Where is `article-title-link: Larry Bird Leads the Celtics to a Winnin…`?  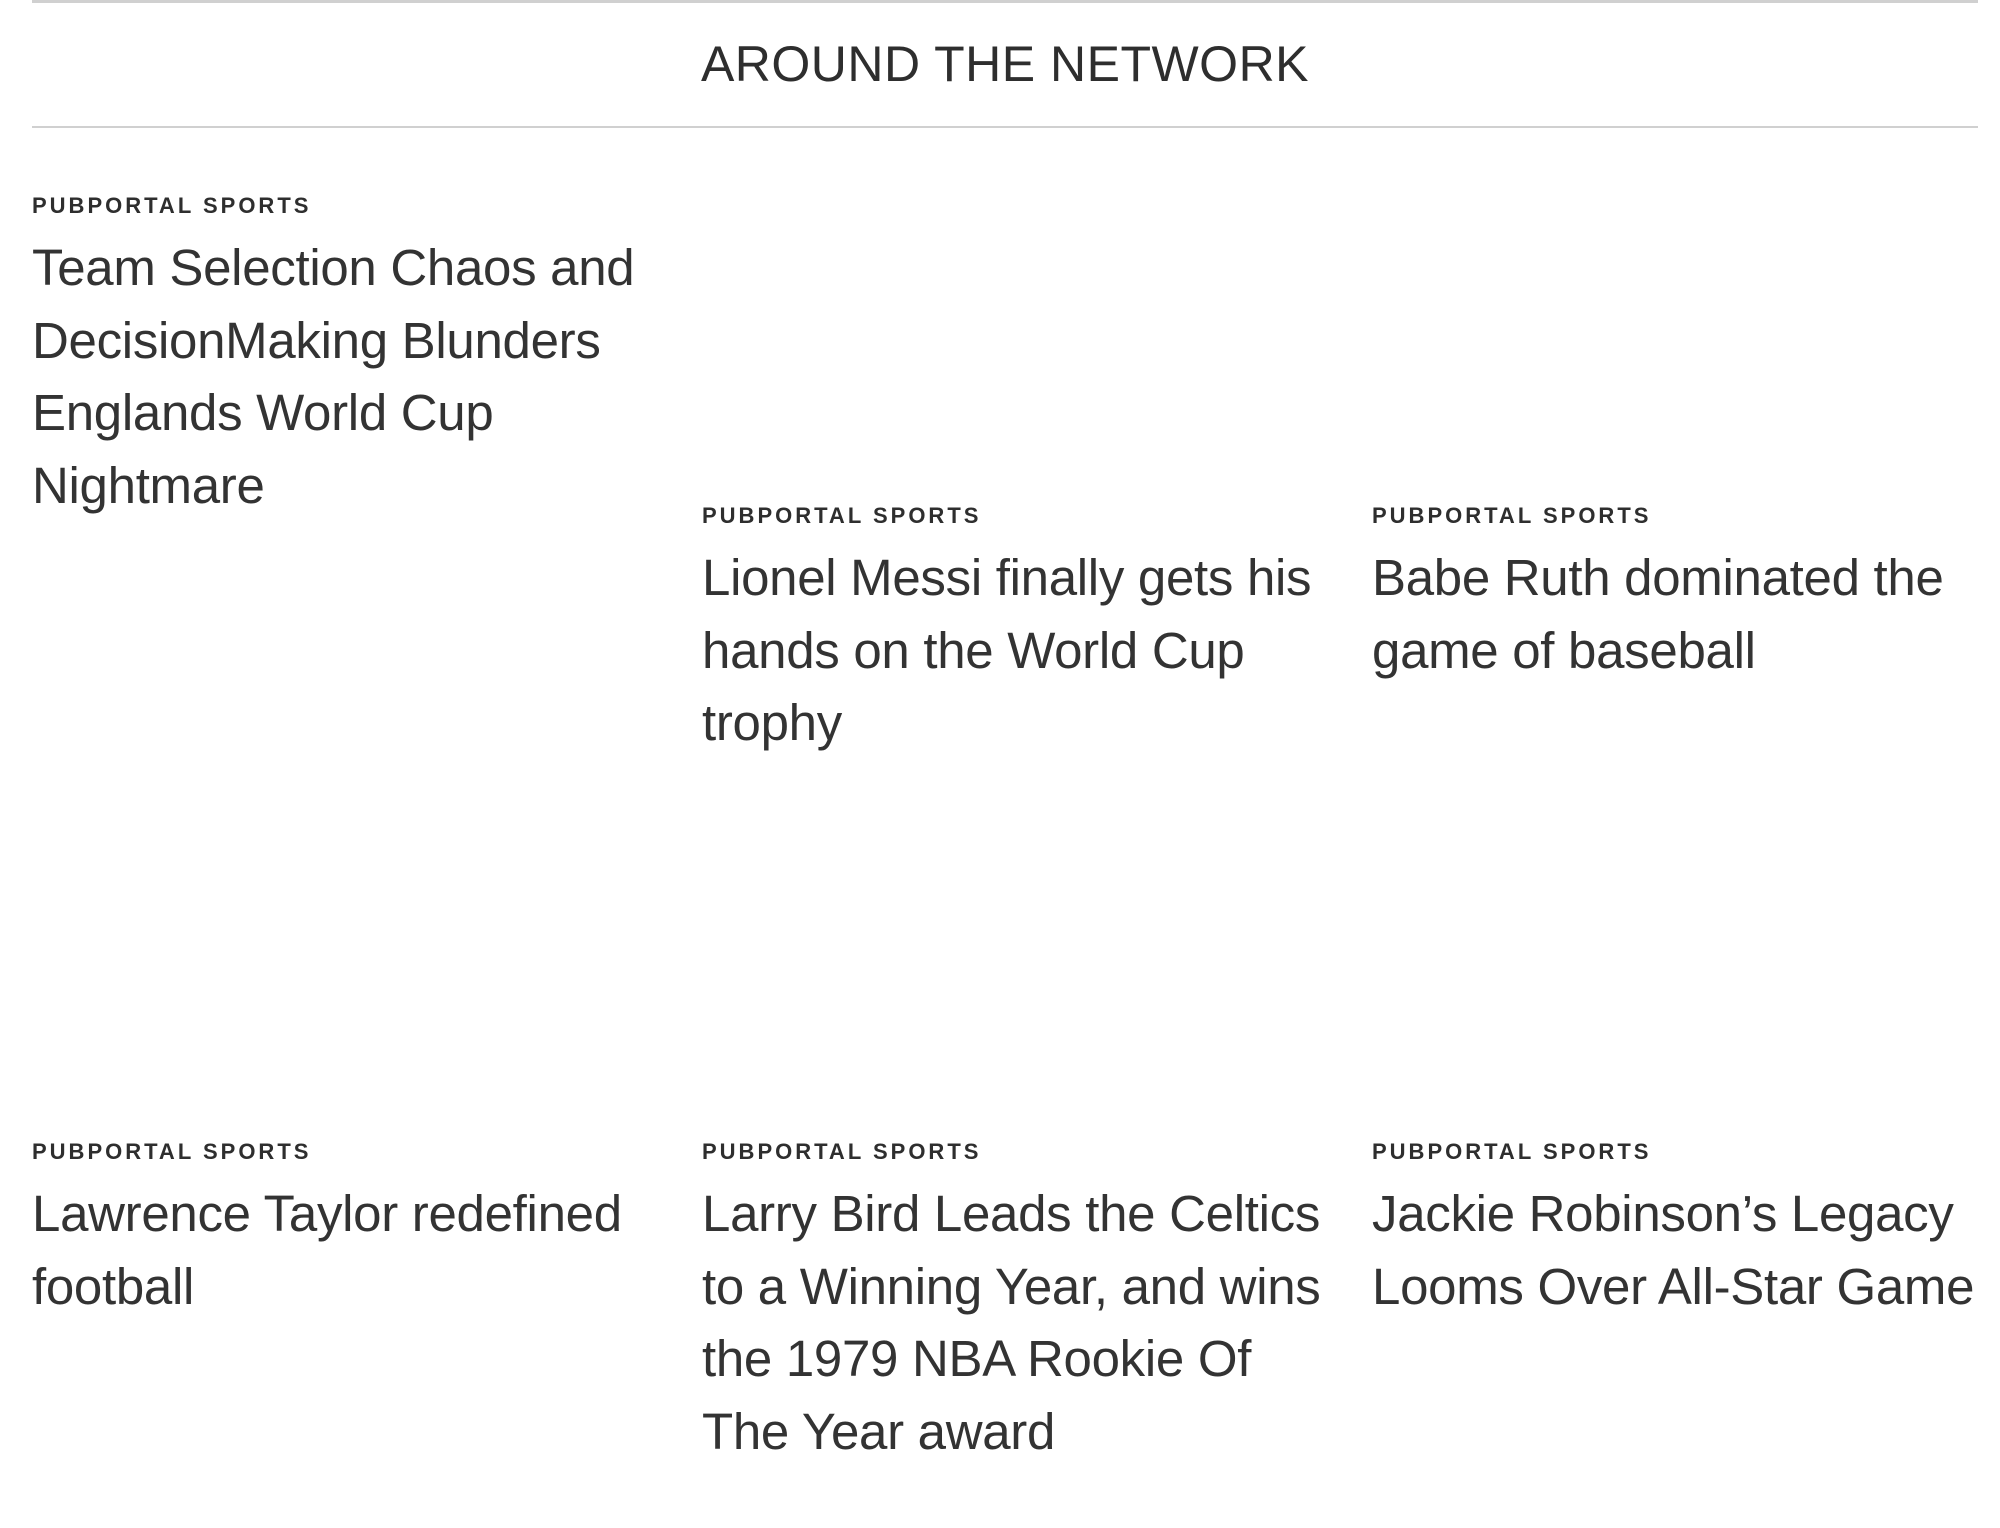
article-title-link: Larry Bird Leads the Celtics to a Winnin… is located at coordinates (1022, 1323).